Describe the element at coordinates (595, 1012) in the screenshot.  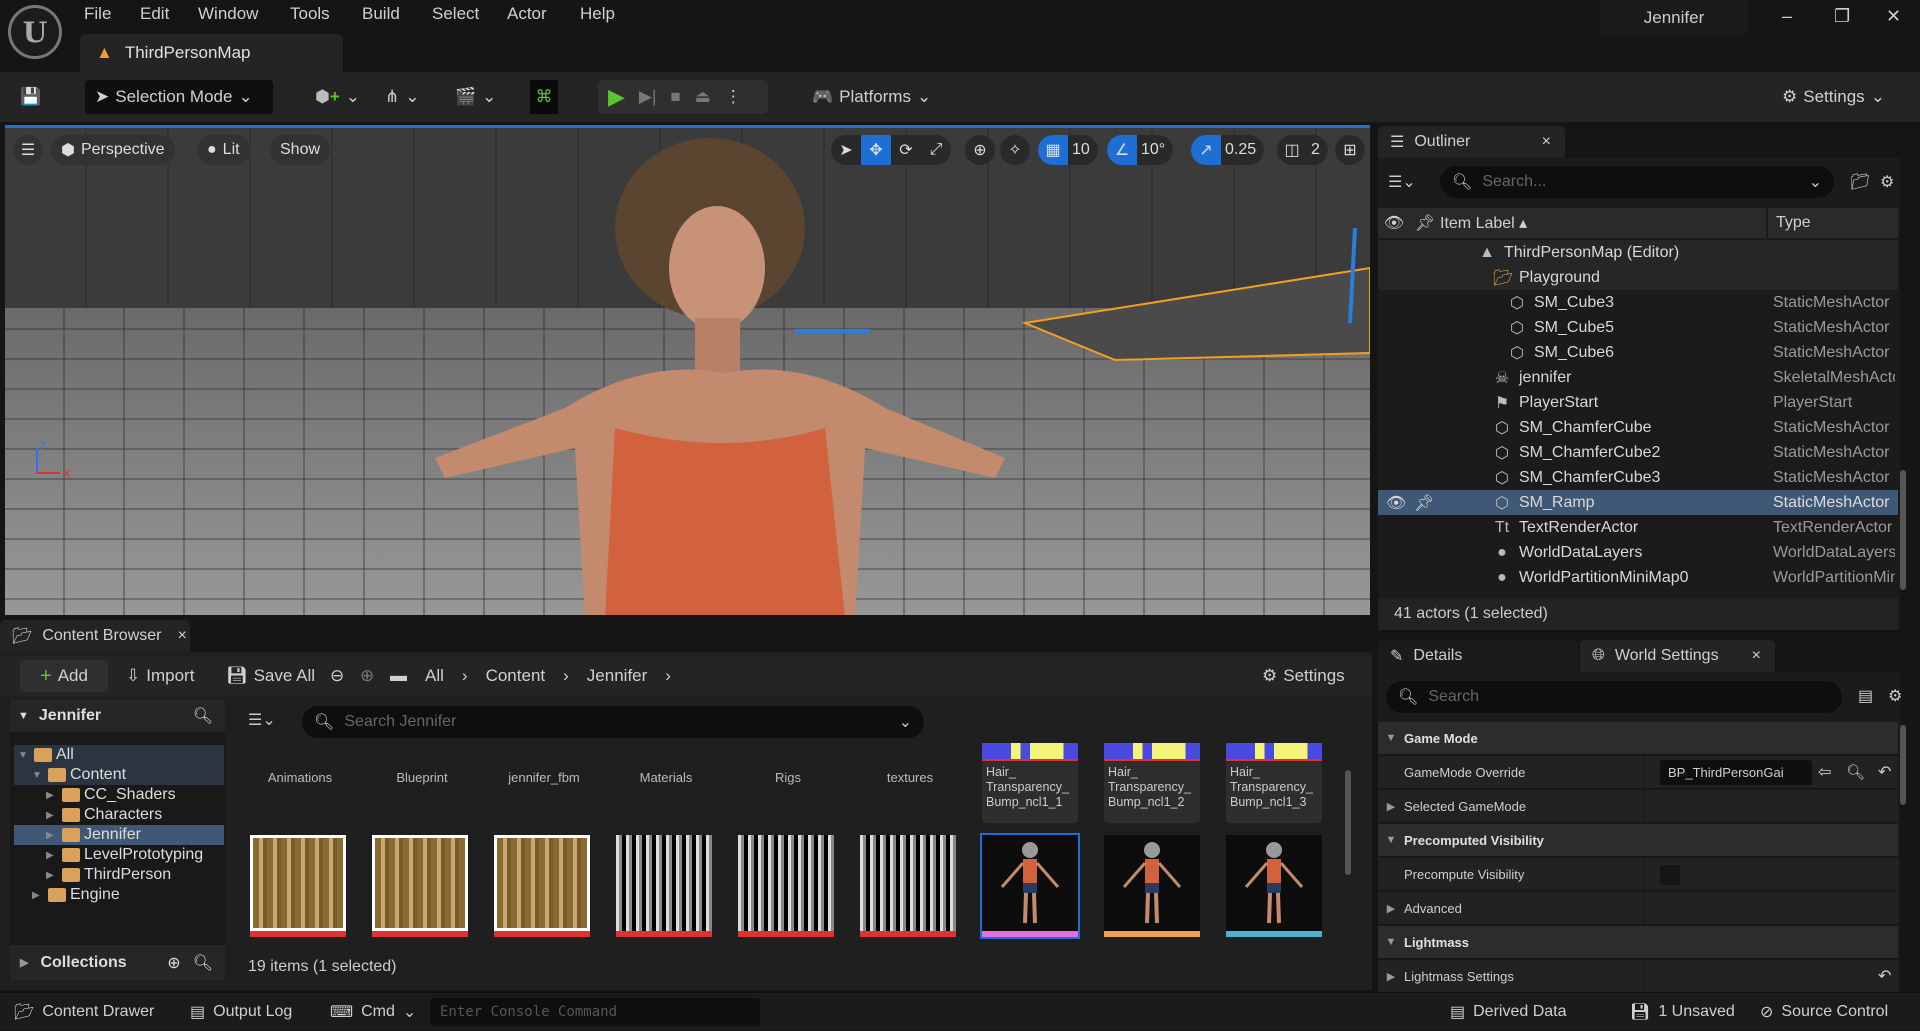
I see `console-command-input: Enter Console Command` at that location.